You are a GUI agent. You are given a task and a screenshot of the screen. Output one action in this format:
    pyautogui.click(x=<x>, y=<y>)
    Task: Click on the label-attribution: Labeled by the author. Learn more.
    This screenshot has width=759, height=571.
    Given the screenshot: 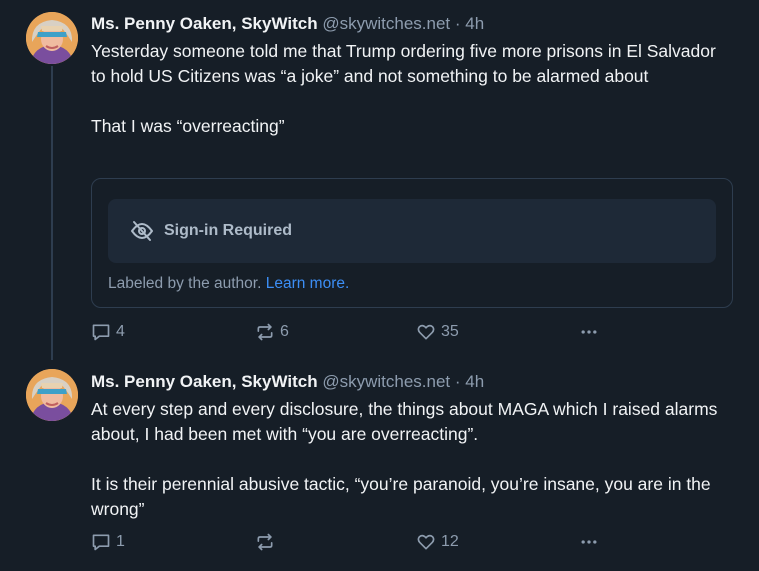 What is the action you would take?
    pyautogui.click(x=228, y=284)
    